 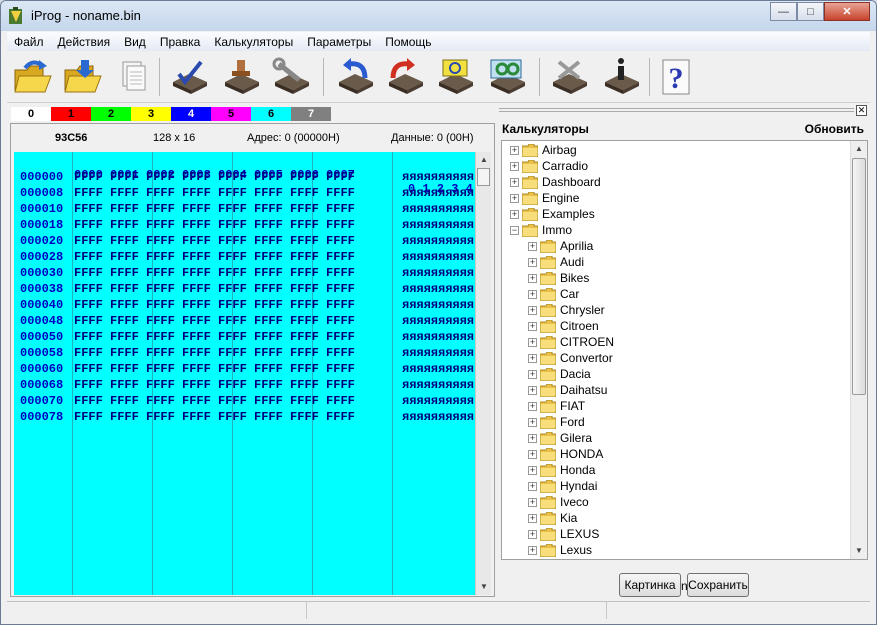 What do you see at coordinates (621, 77) in the screenshot?
I see `chip-info-button` at bounding box center [621, 77].